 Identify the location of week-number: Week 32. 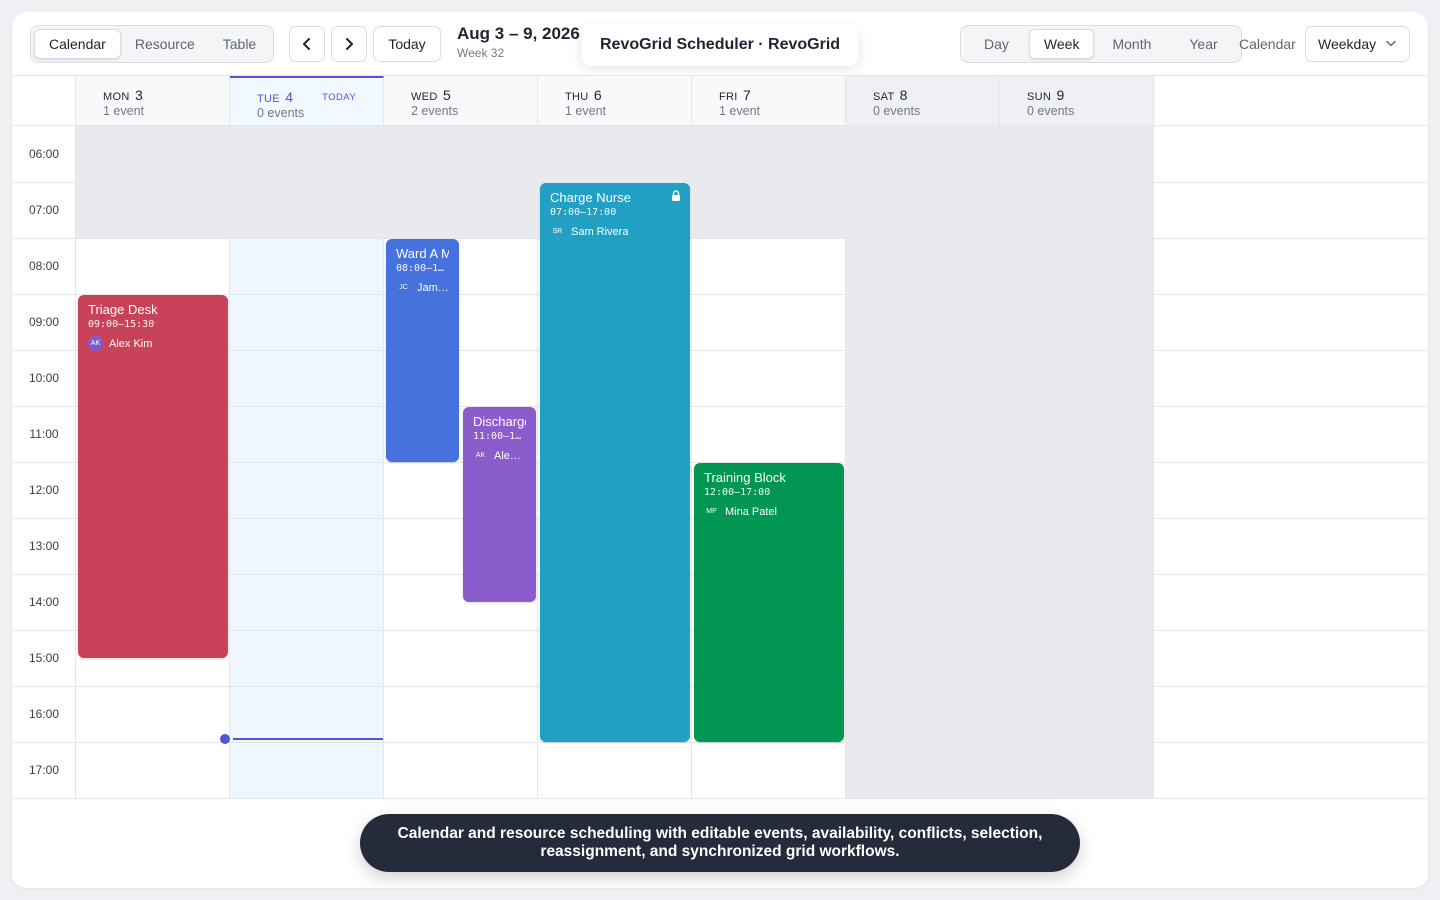
(481, 53).